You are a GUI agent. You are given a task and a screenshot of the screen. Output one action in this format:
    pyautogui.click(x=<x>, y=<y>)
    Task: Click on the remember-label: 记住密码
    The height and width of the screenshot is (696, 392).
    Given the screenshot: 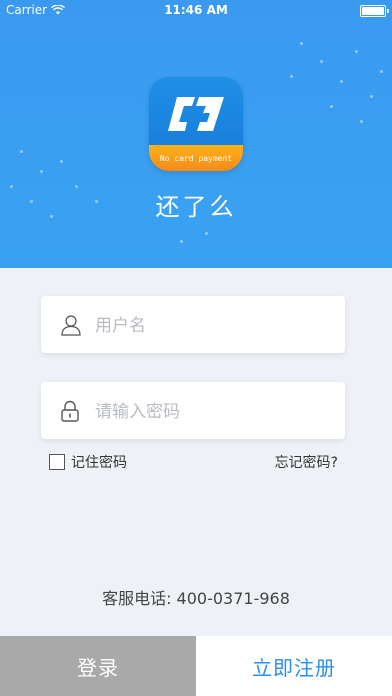 What is the action you would take?
    pyautogui.click(x=99, y=463)
    